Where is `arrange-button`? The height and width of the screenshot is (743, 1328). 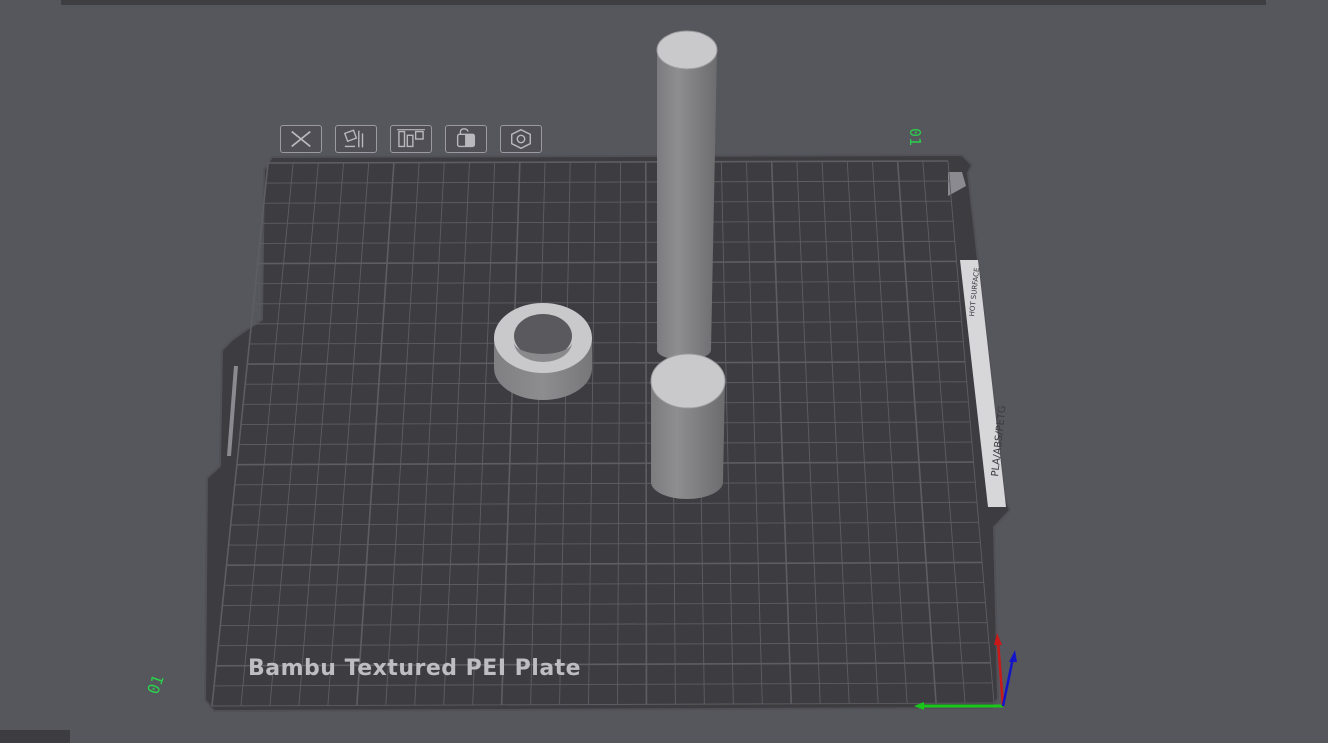
arrange-button is located at coordinates (411, 139).